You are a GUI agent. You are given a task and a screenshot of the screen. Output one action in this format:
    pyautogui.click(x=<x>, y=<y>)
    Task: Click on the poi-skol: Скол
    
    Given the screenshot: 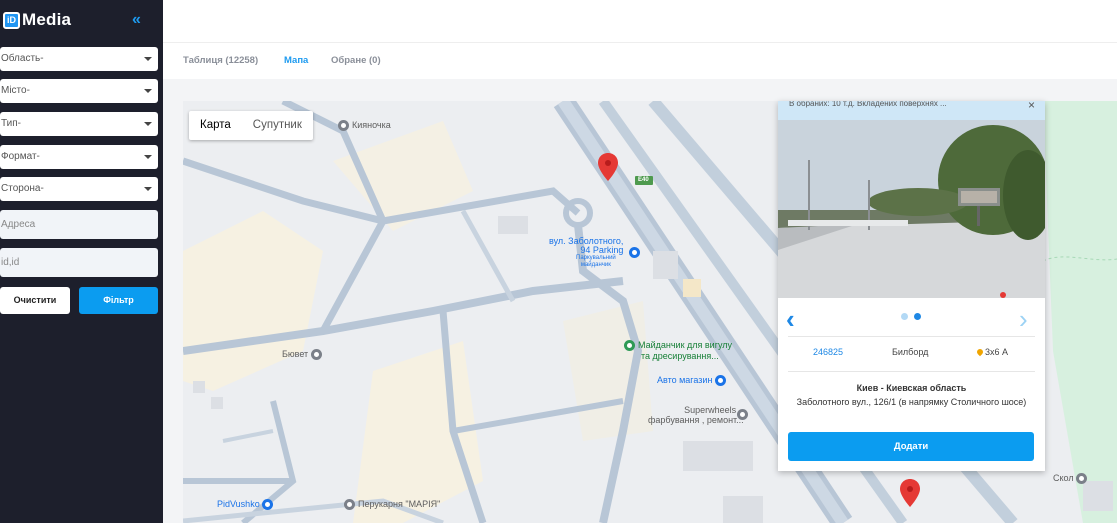 What is the action you would take?
    pyautogui.click(x=1071, y=479)
    